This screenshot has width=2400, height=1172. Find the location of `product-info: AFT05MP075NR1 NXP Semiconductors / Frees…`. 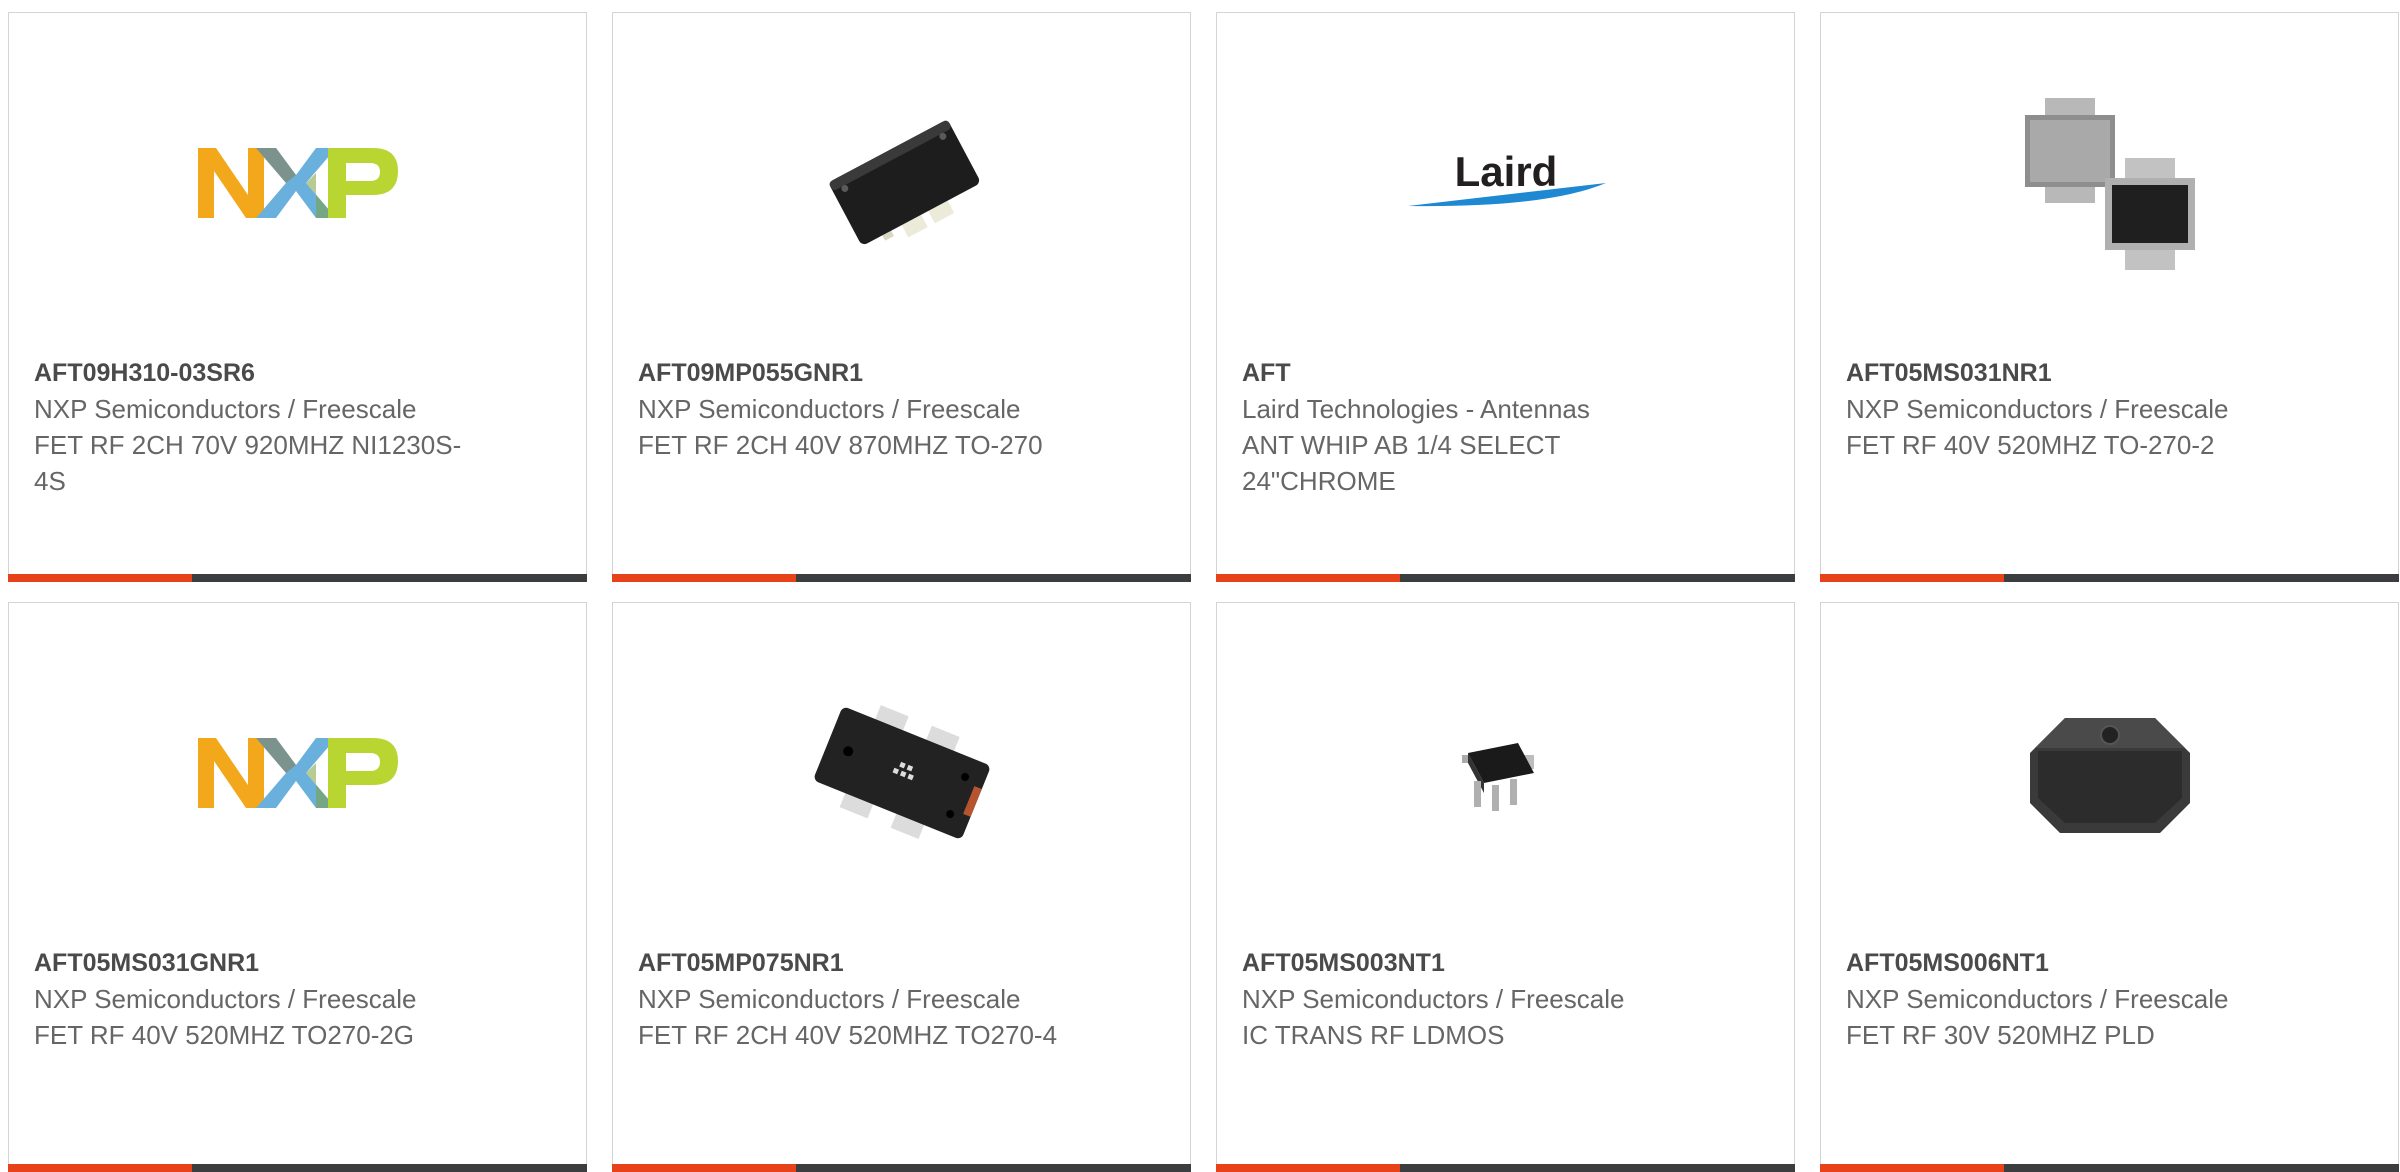

product-info: AFT05MP075NR1 NXP Semiconductors / Frees… is located at coordinates (853, 999).